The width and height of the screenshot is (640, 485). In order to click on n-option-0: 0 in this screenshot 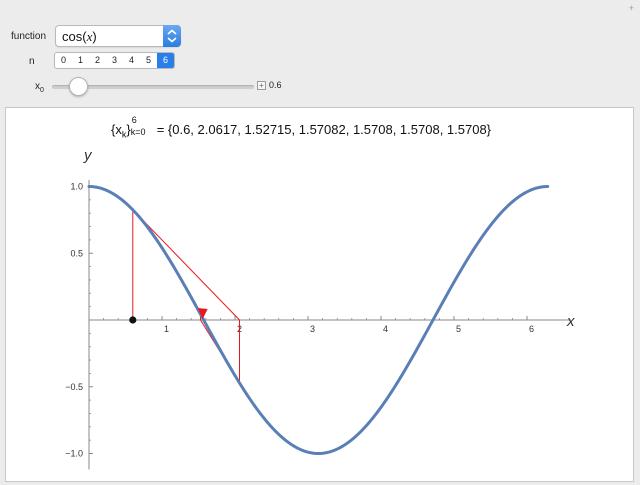, I will do `click(63, 60)`.